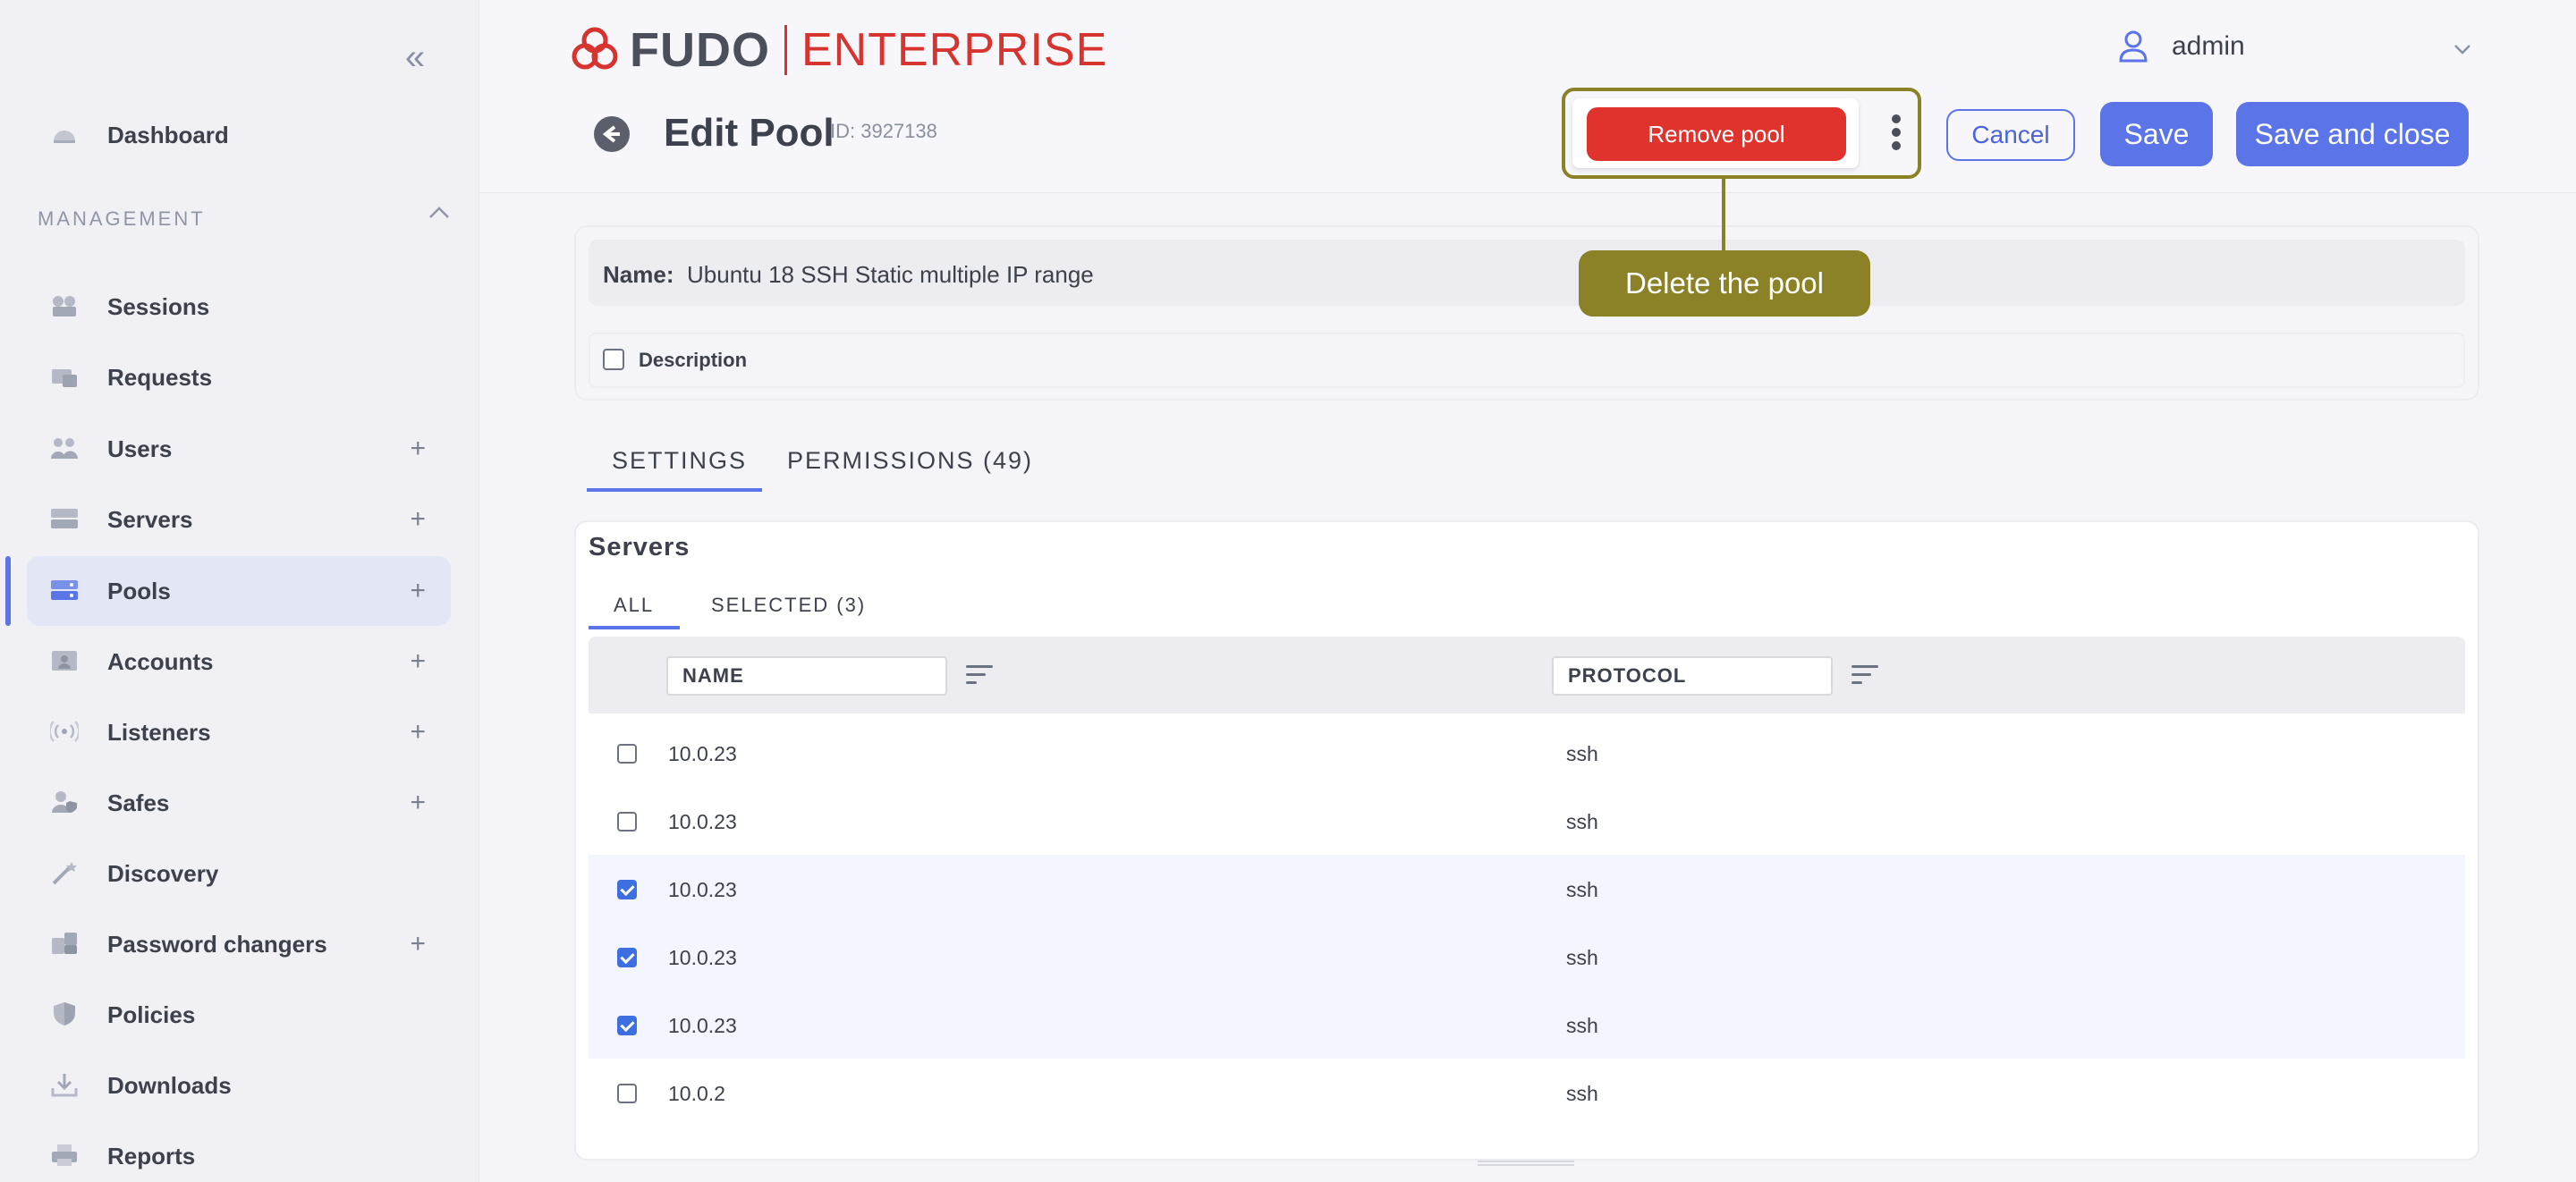 The image size is (2576, 1182). I want to click on tutorial-tooltip: Delete the pool, so click(1724, 283).